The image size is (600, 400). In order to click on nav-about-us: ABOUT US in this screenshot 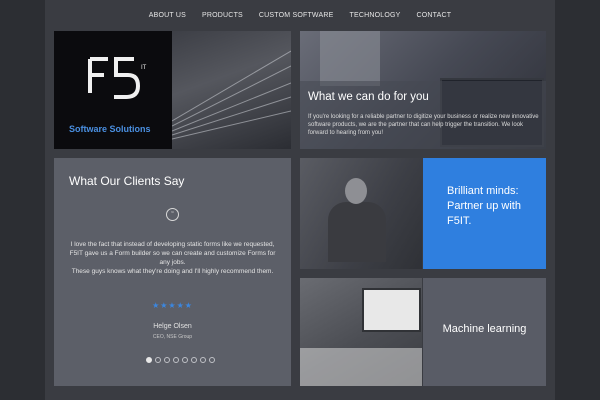, I will do `click(167, 15)`.